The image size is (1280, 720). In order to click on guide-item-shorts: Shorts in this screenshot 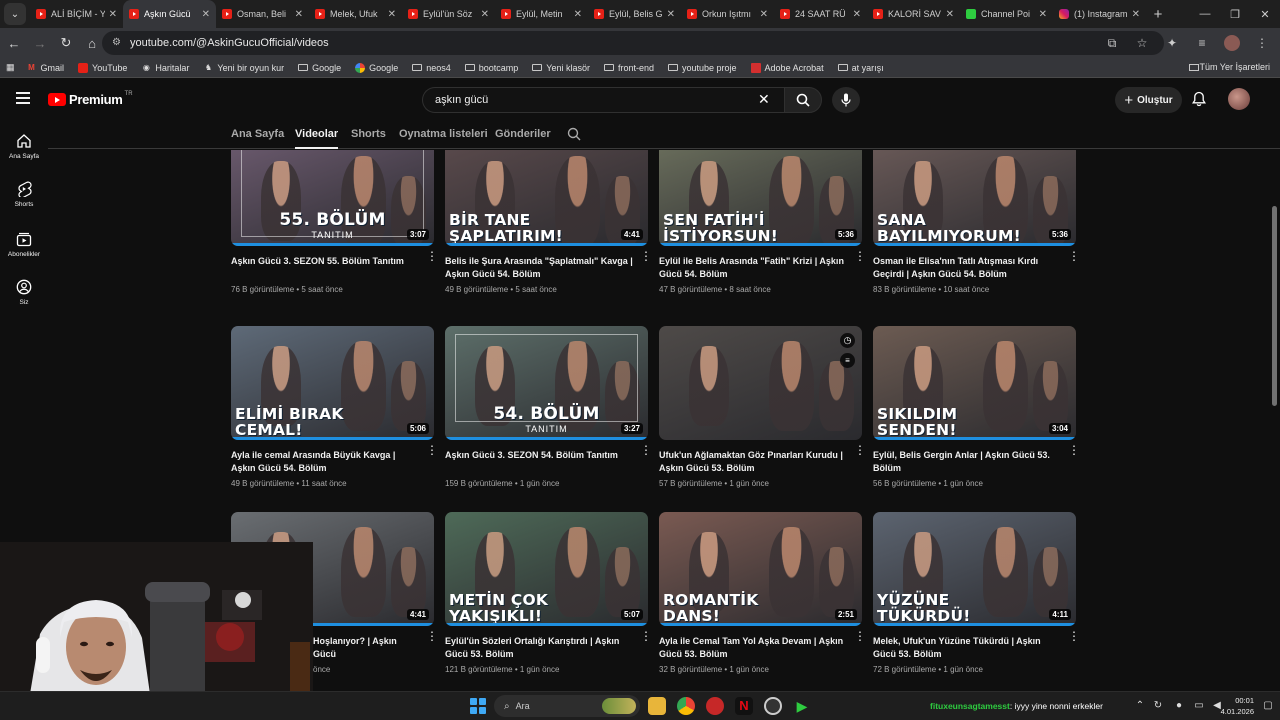, I will do `click(24, 194)`.